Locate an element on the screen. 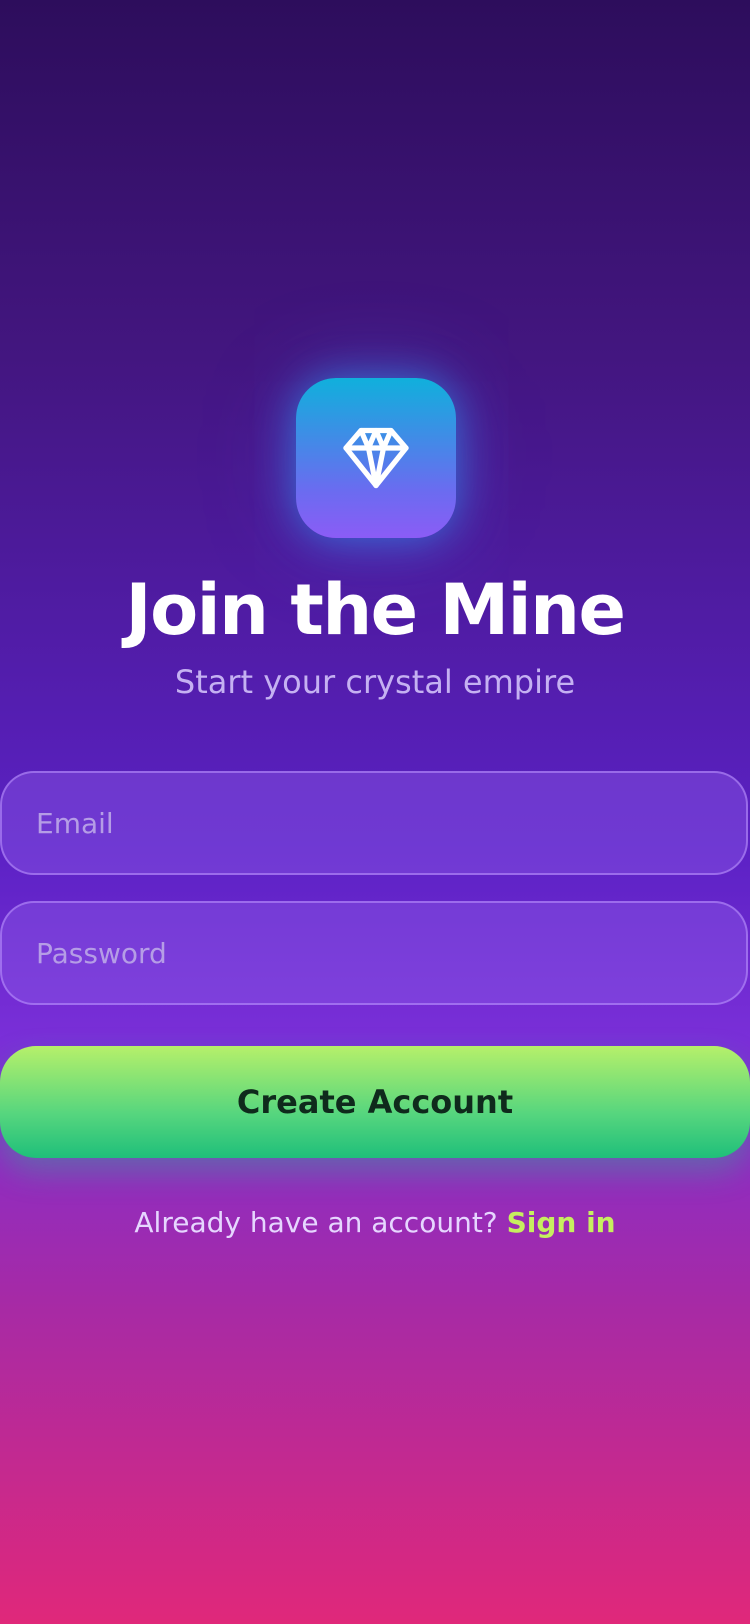 This screenshot has height=1624, width=750. create-account-button: Create Account is located at coordinates (375, 1102).